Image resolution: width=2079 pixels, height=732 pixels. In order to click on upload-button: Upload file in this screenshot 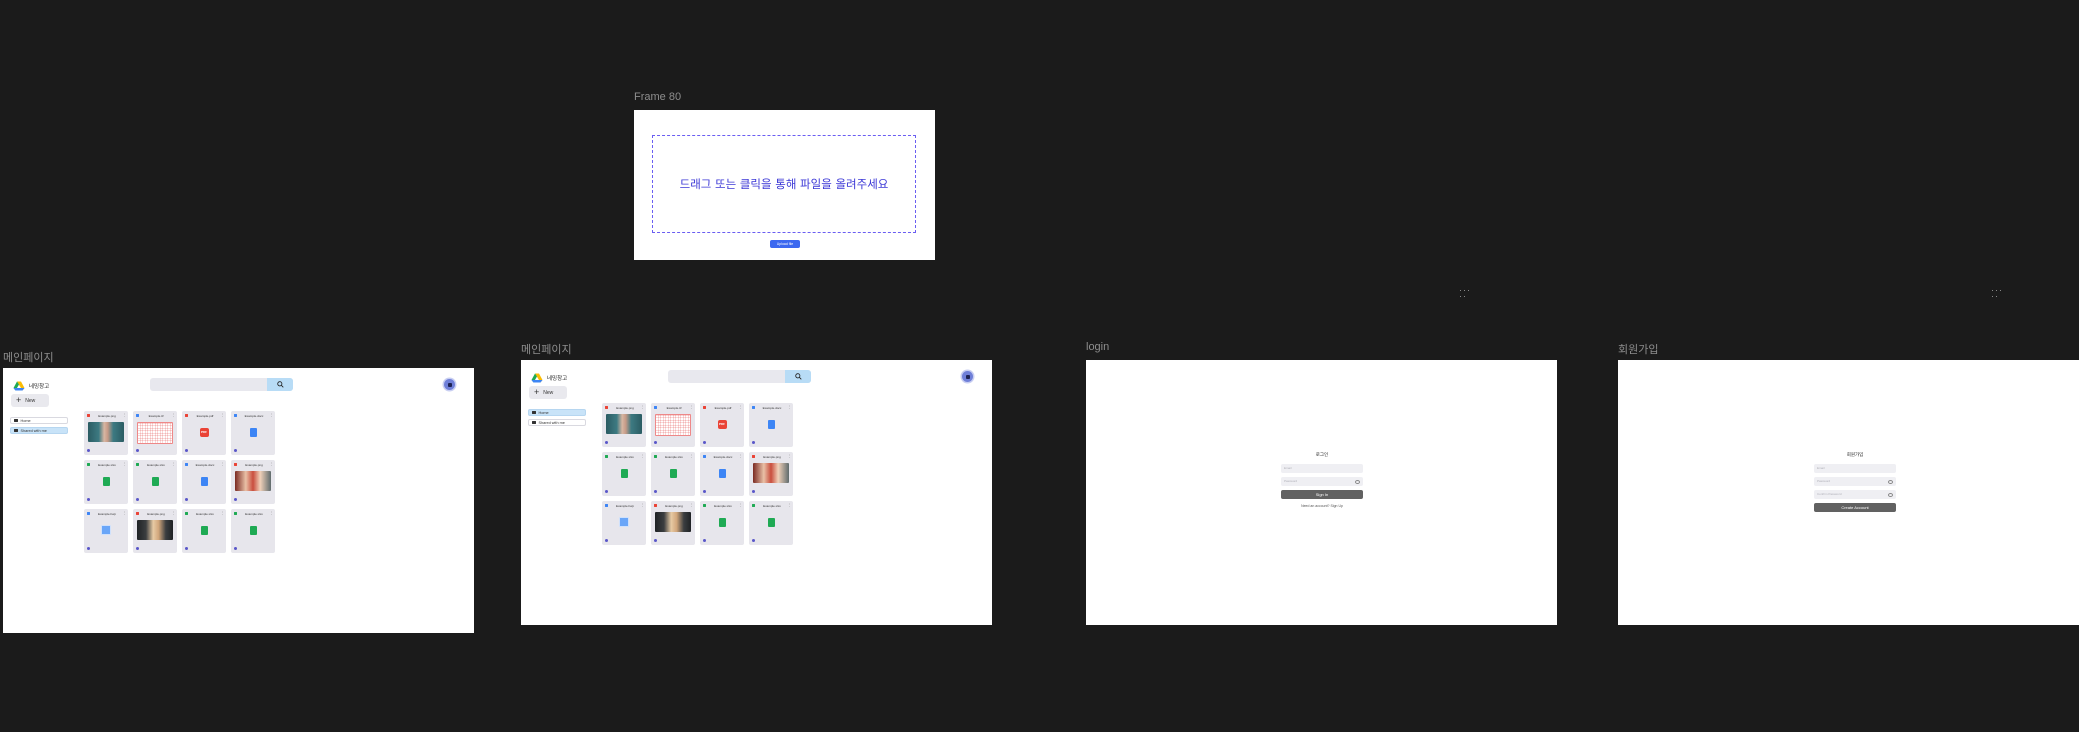, I will do `click(785, 244)`.